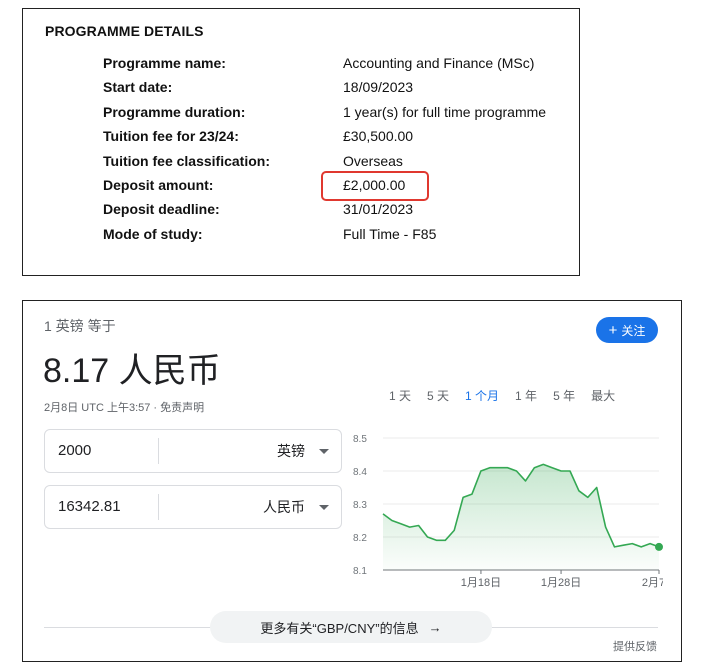 The width and height of the screenshot is (703, 663). What do you see at coordinates (333, 238) in the screenshot?
I see `detail-row-mode-of-study: Mode of study: Full Time - F85` at bounding box center [333, 238].